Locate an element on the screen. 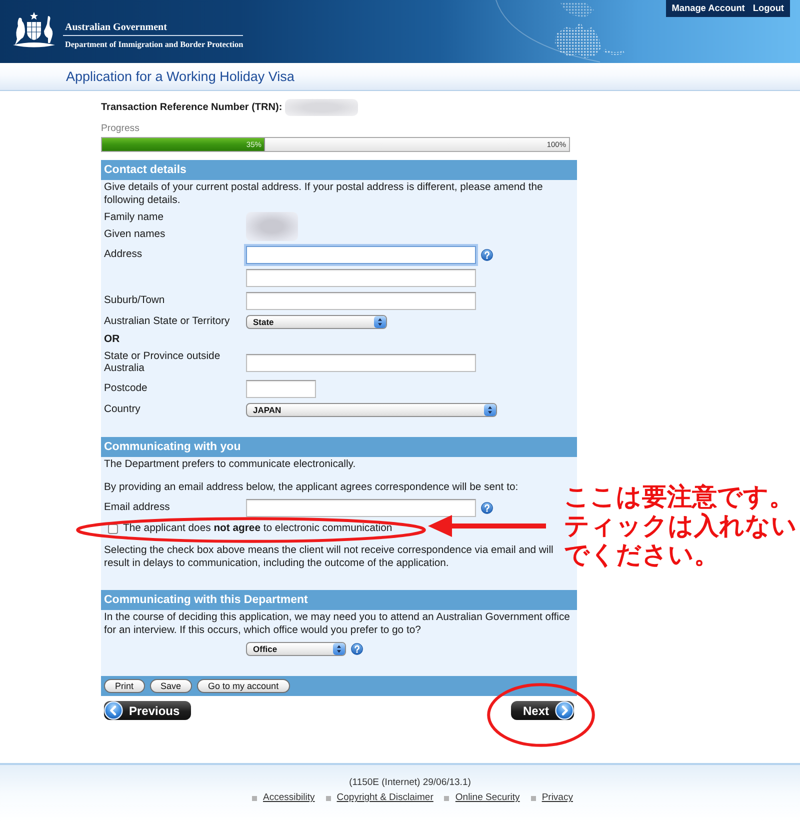 The width and height of the screenshot is (800, 823). or-label: OR is located at coordinates (112, 340).